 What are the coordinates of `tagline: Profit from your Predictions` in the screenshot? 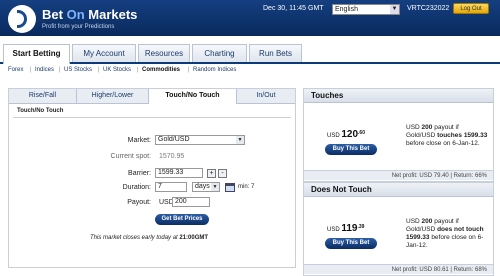 It's located at (78, 27).